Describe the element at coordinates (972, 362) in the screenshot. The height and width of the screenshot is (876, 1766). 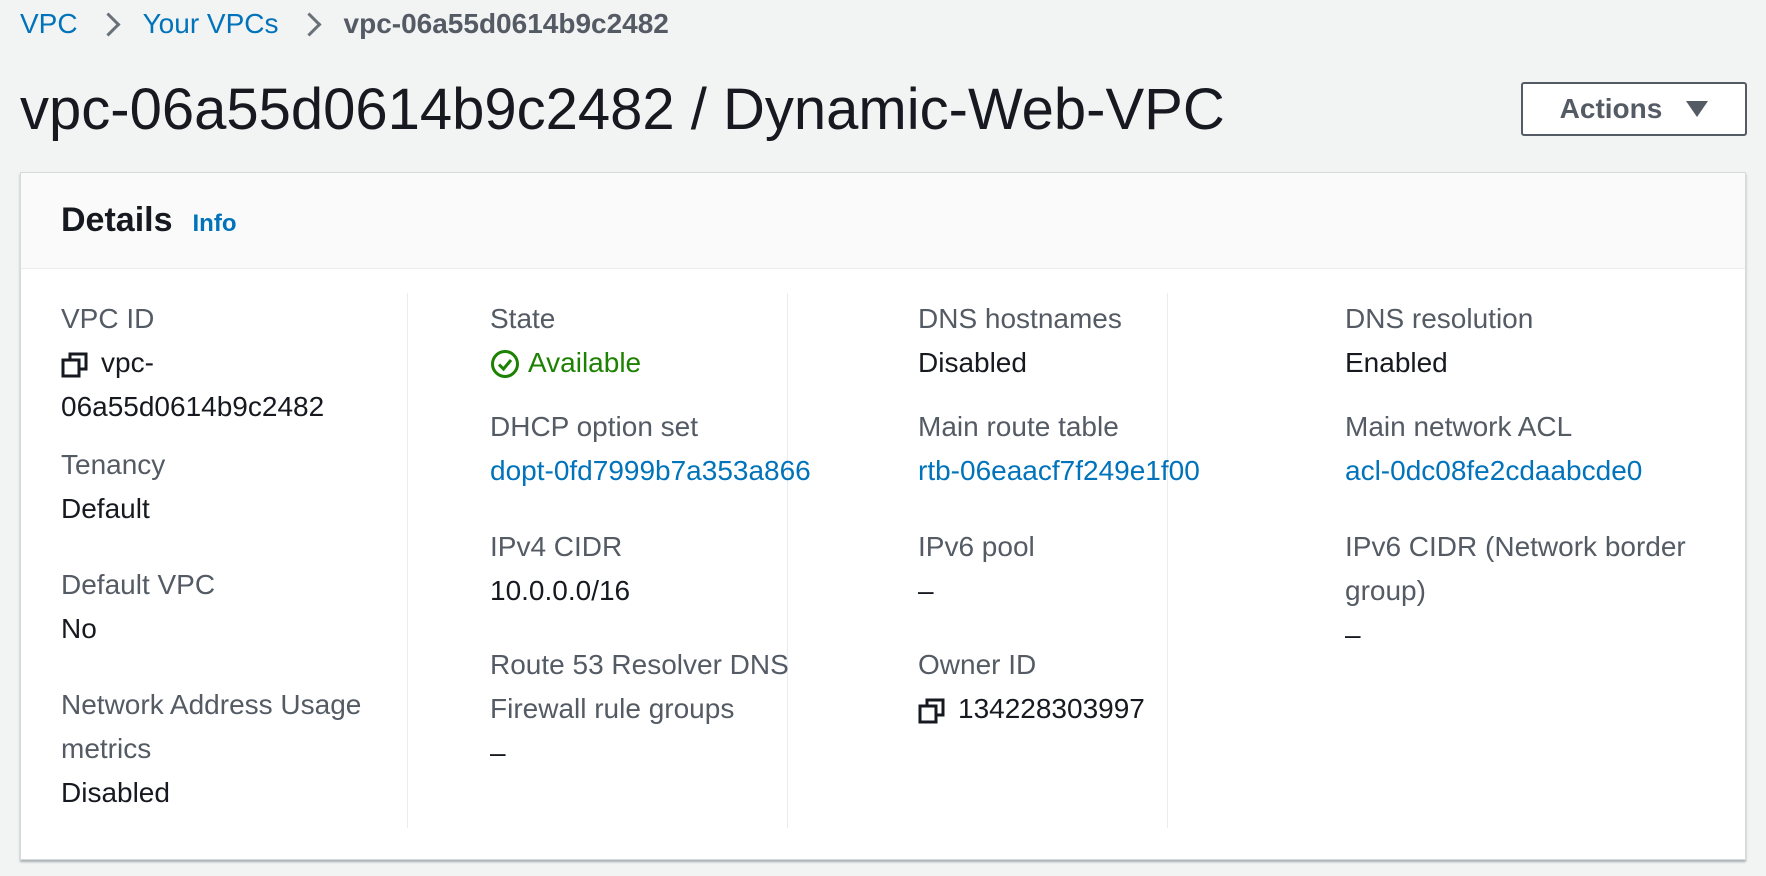
I see `value-dns-hostnames: Disabled` at that location.